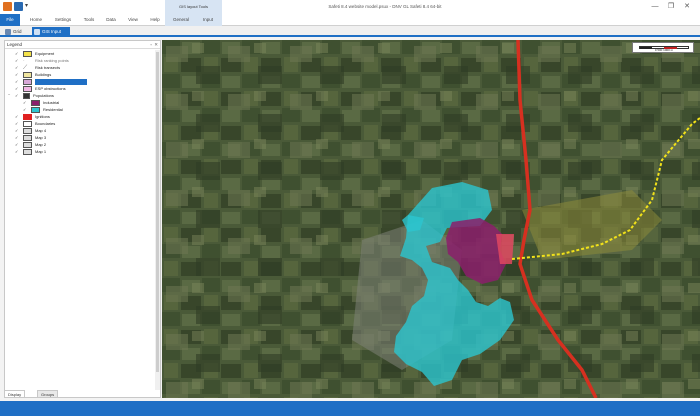  What do you see at coordinates (85, 130) in the screenshot?
I see `legend-item-map-4: ✓ Map 4` at bounding box center [85, 130].